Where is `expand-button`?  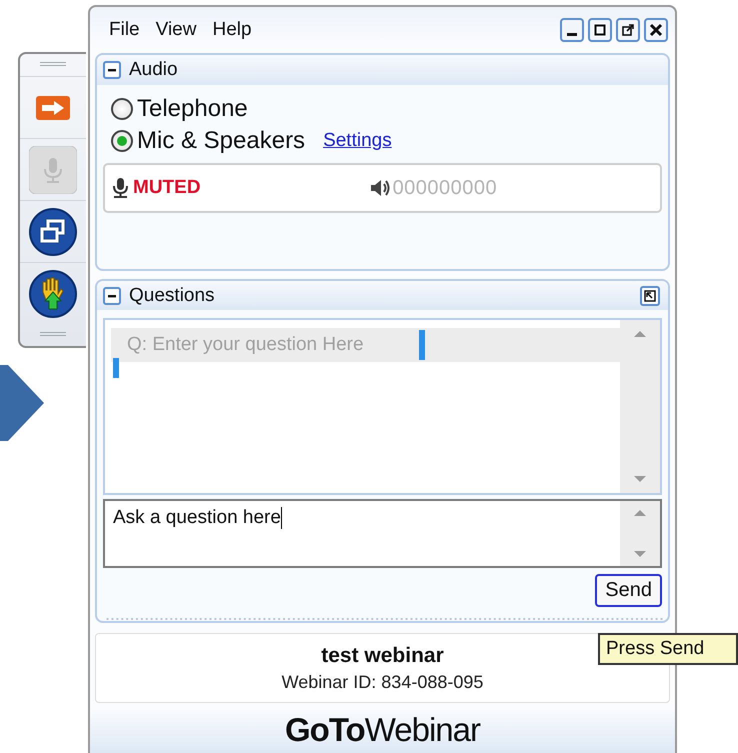 expand-button is located at coordinates (650, 296).